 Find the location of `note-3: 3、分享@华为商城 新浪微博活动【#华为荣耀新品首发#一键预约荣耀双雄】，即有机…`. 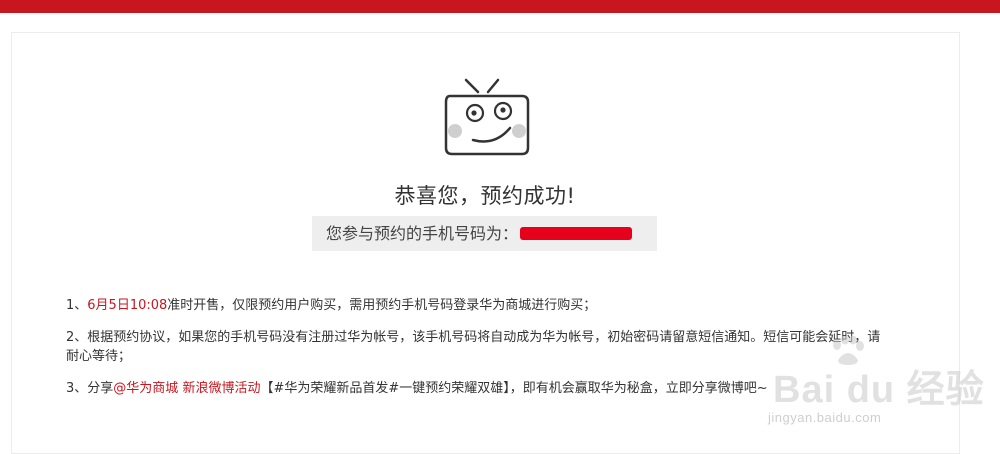

note-3: 3、分享@华为商城 新浪微博活动【#华为荣耀新品首发#一键预约荣耀双雄】，即有机… is located at coordinates (491, 388).